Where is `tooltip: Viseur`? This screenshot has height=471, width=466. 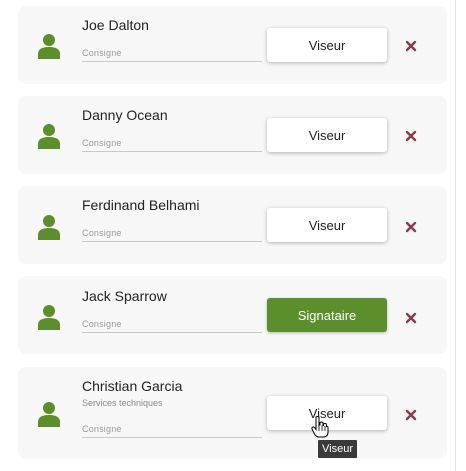 tooltip: Viseur is located at coordinates (337, 449).